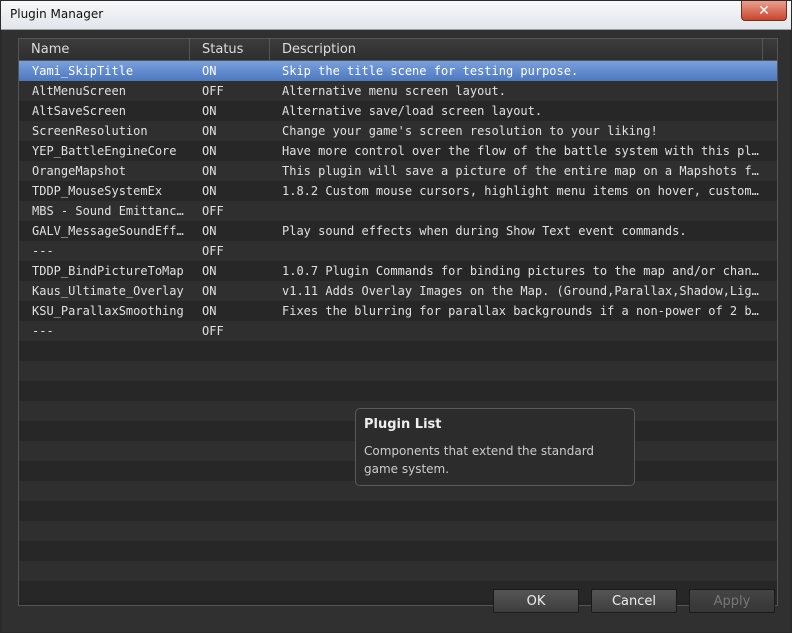 The width and height of the screenshot is (792, 633). I want to click on plugin-name-cell: KSU_ParallaxSmoothing, so click(108, 311).